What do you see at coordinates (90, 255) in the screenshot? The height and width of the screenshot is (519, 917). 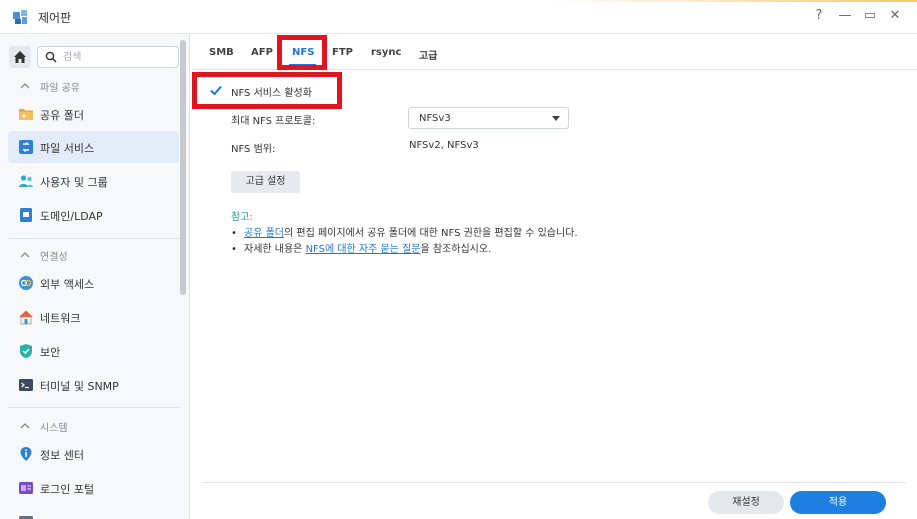 I see `group-connectivity: 연결성` at bounding box center [90, 255].